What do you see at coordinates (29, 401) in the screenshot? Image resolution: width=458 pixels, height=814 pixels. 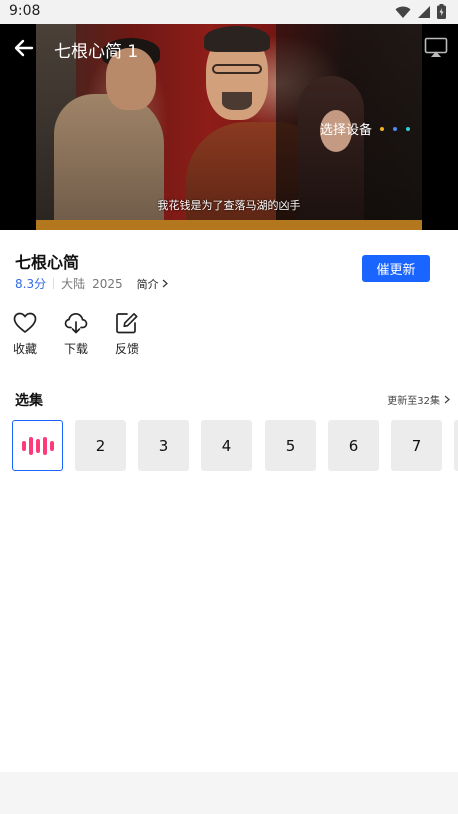 I see `episodes-title: 选集` at bounding box center [29, 401].